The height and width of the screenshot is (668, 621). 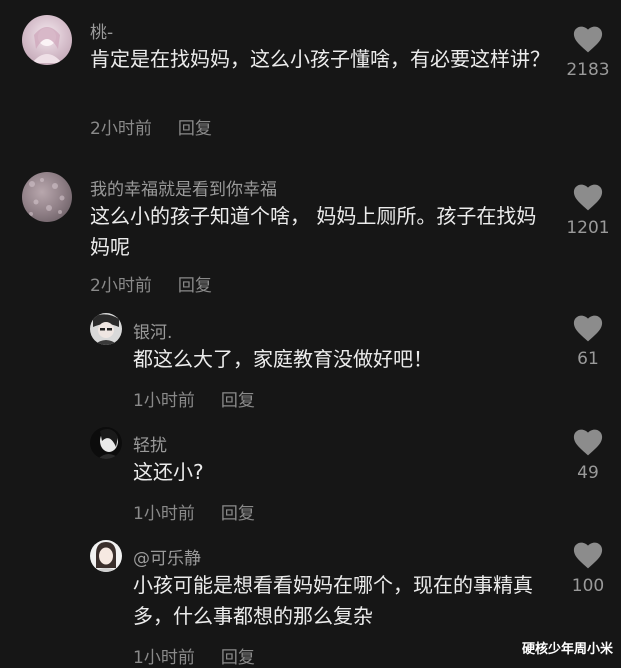 I want to click on comment-username: 轻扰, so click(x=150, y=443).